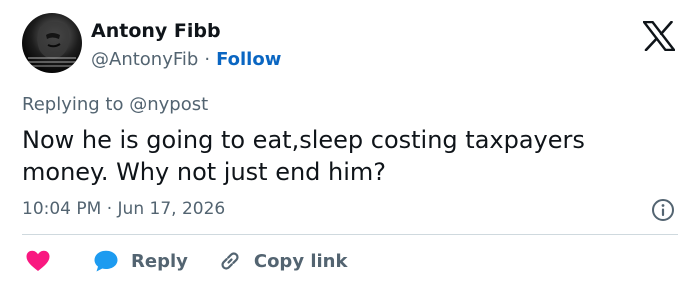 This screenshot has height=287, width=700. Describe the element at coordinates (168, 104) in the screenshot. I see `reply-mention: @nypost` at that location.